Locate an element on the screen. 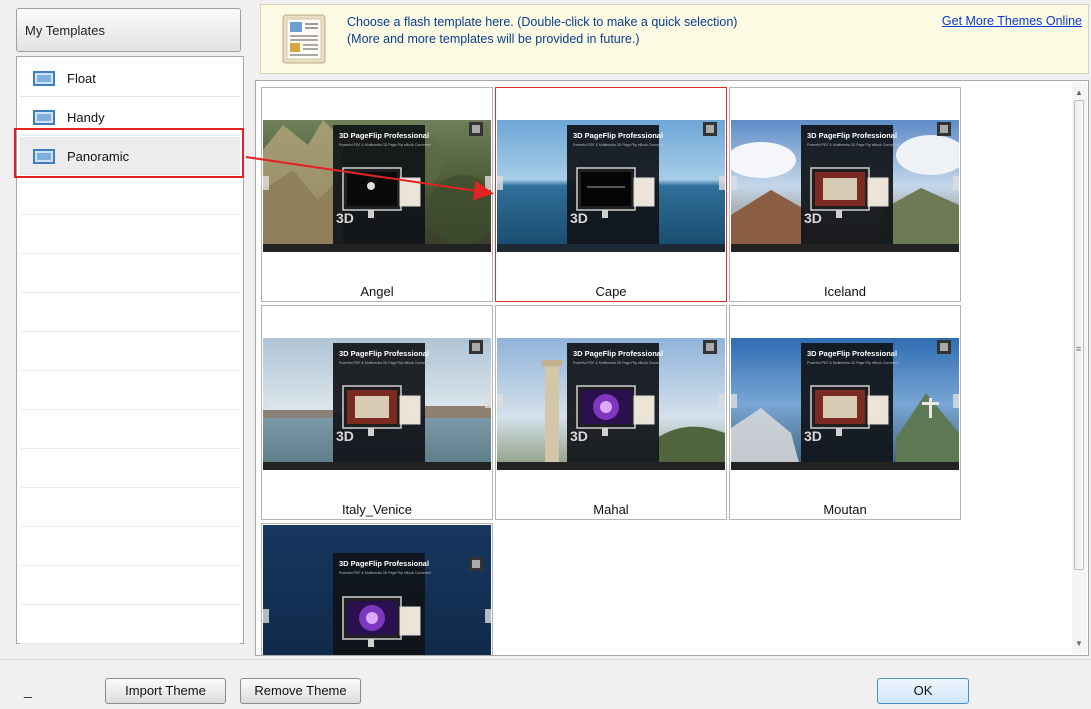 This screenshot has height=709, width=1091. scroll-grip-icon: ≡ is located at coordinates (1079, 349).